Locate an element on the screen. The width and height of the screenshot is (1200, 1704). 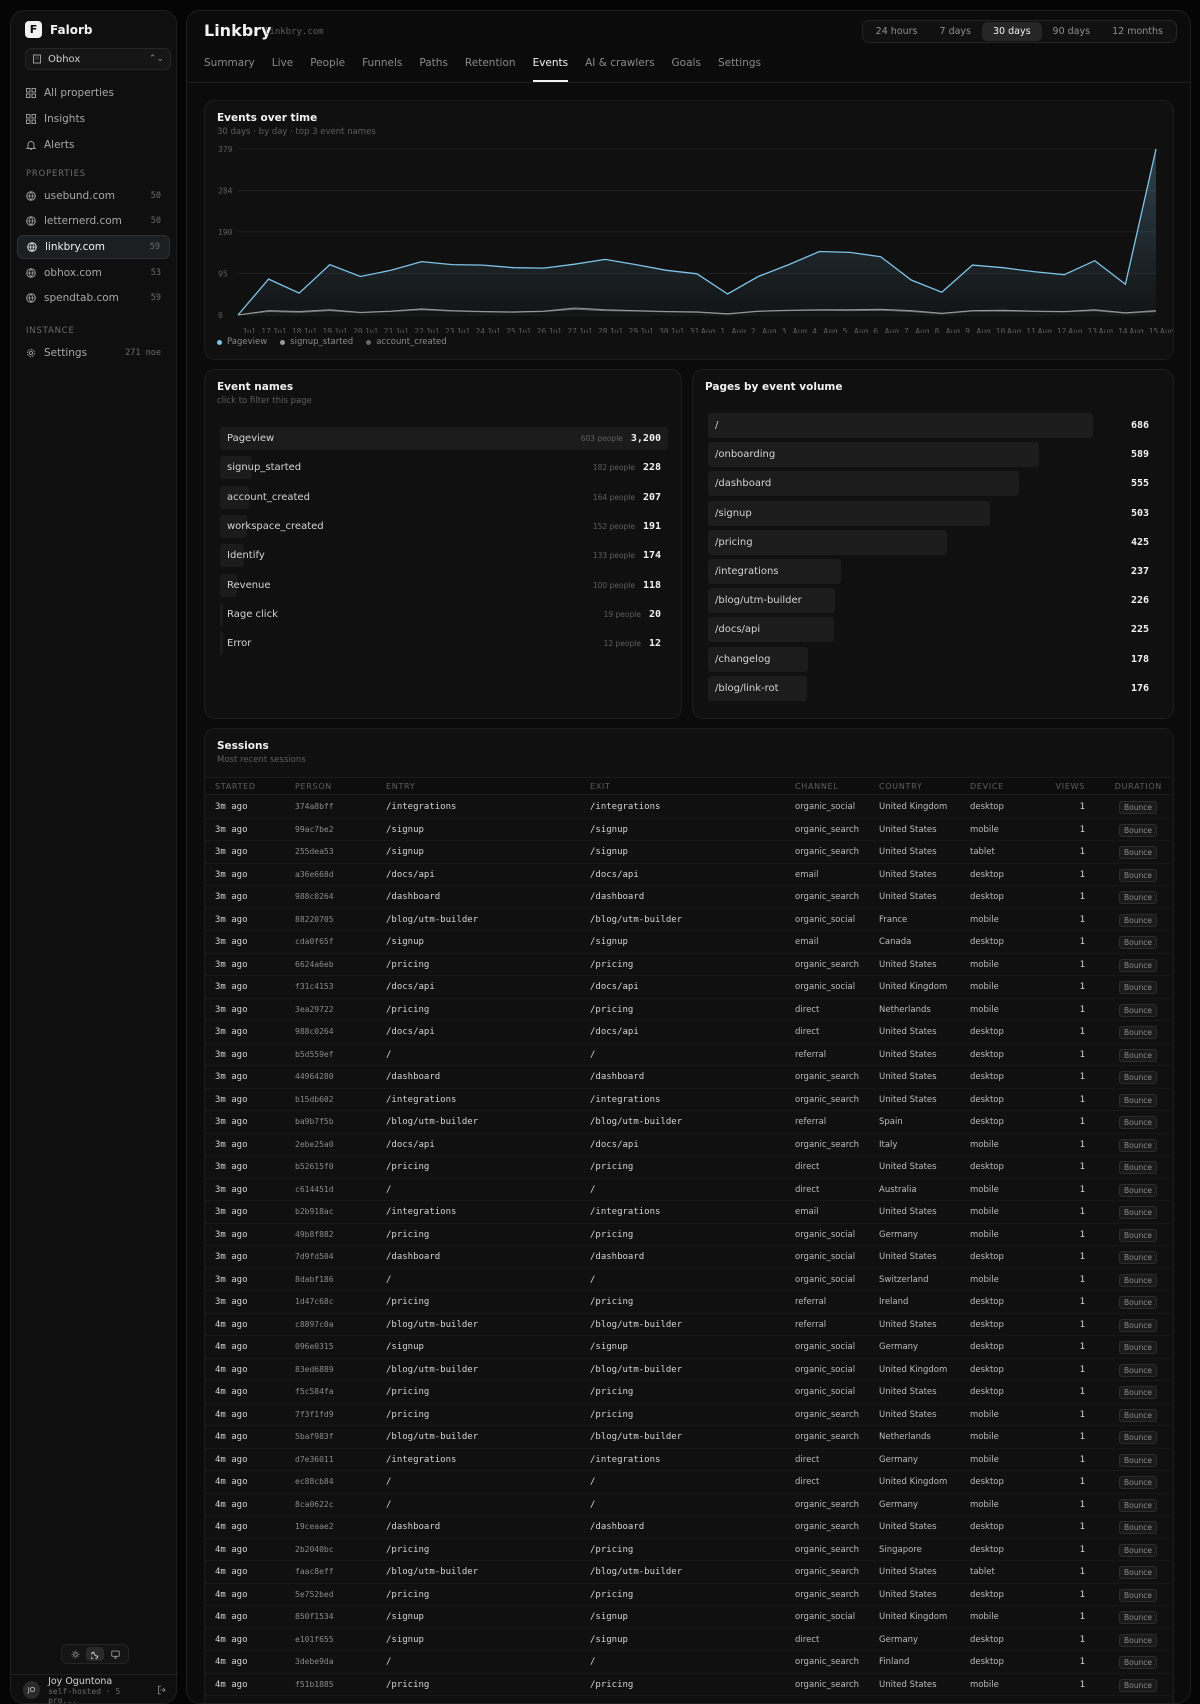
moon-icon is located at coordinates (94, 1655).